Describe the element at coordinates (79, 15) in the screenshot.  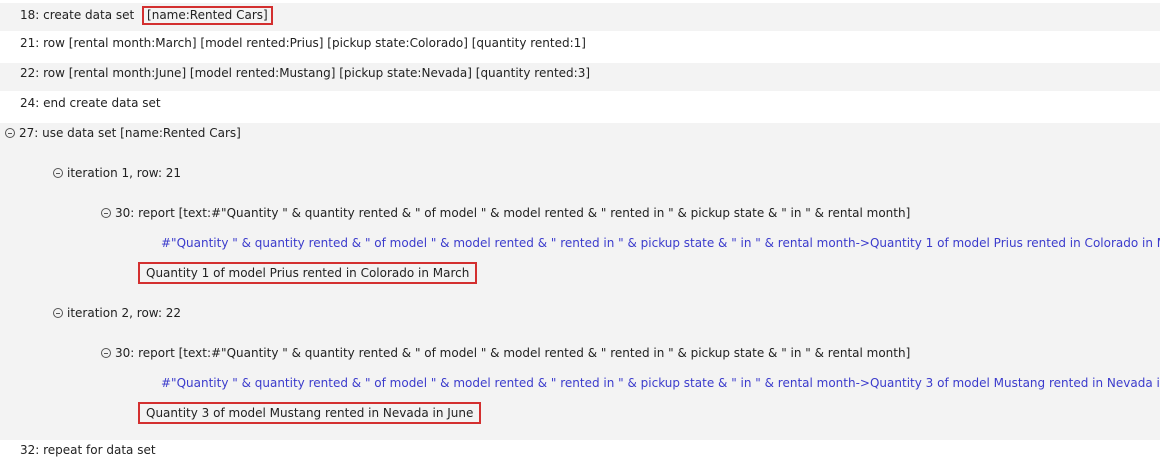
I see `trace-line-18-text: 18: create data set` at that location.